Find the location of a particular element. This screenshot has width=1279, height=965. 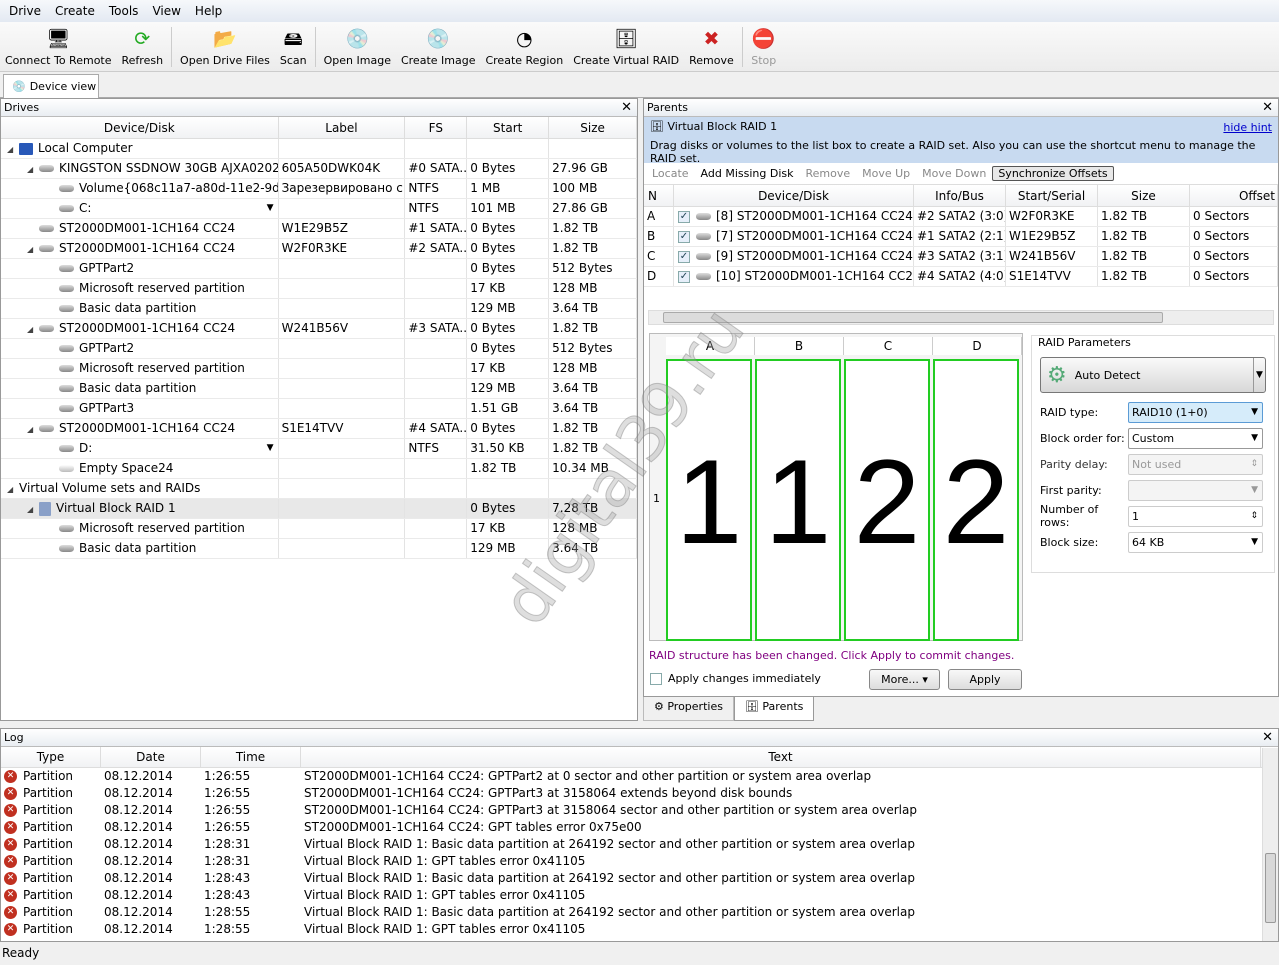

locate-button: Locate is located at coordinates (670, 173).